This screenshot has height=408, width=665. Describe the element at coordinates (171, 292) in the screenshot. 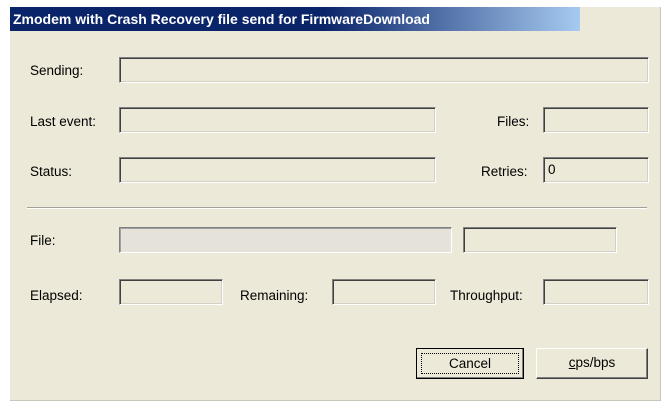

I see `elapsed-field` at that location.